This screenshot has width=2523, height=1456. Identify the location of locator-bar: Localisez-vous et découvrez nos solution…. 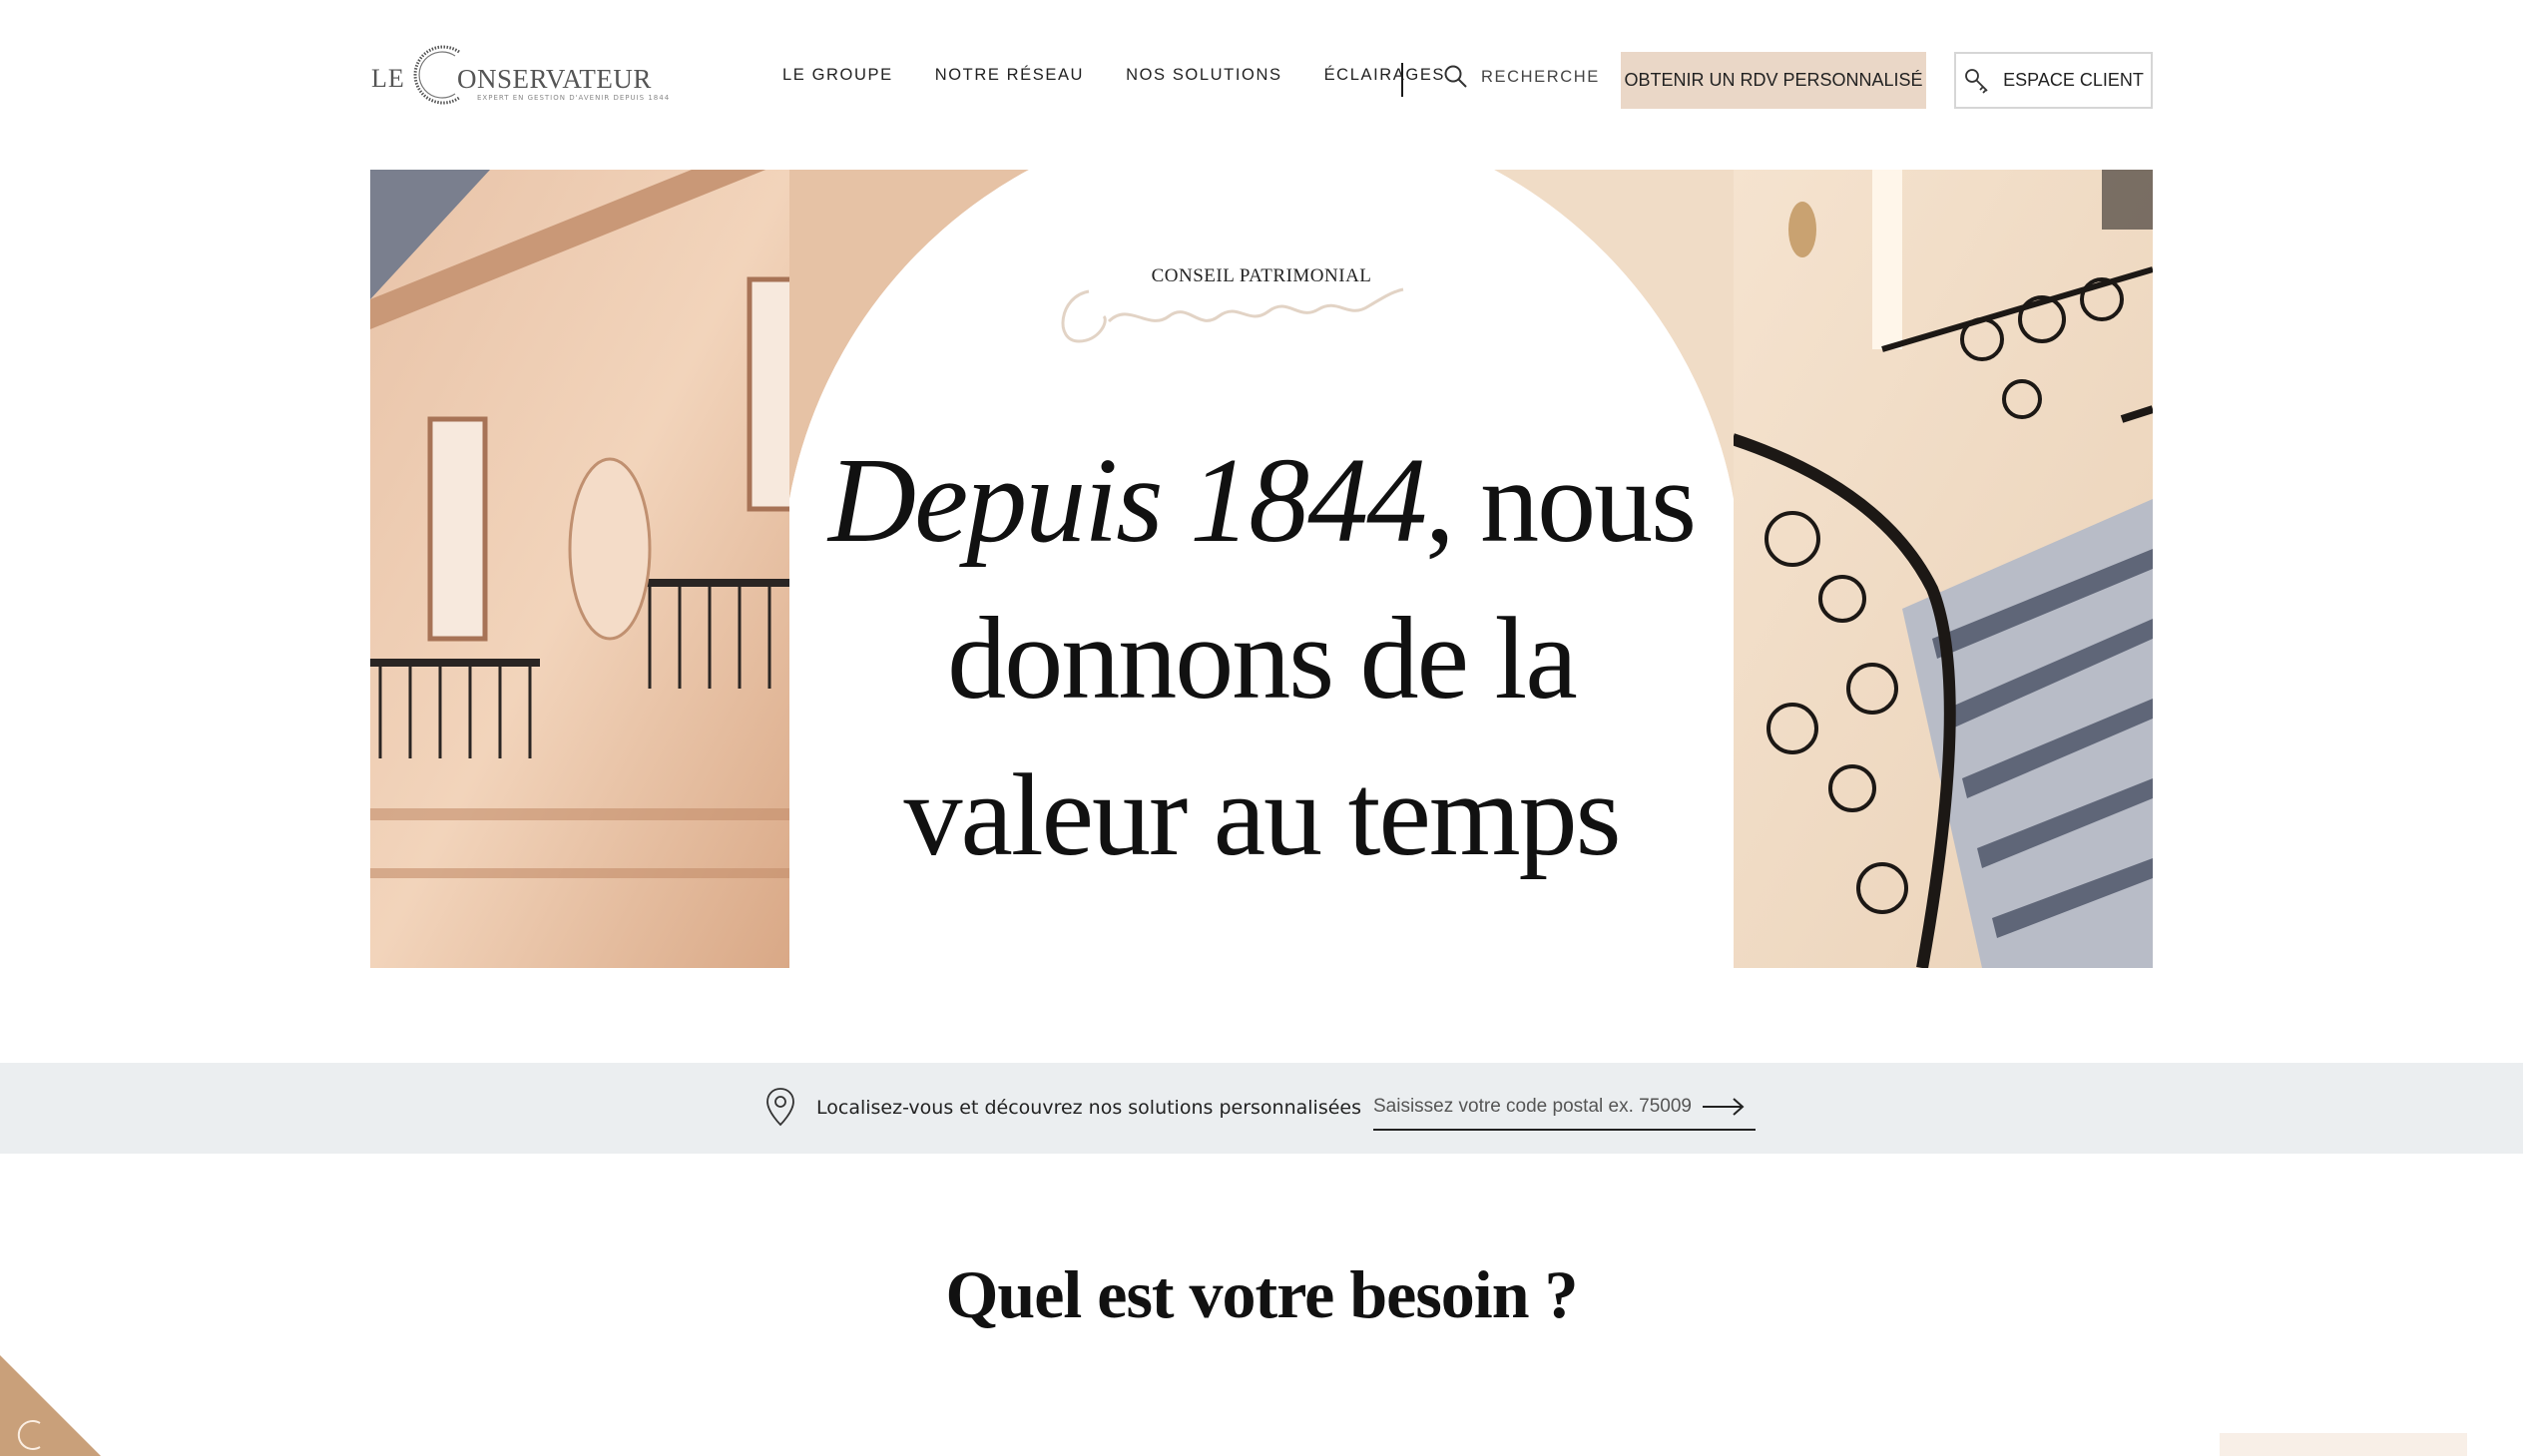
(1261, 1108).